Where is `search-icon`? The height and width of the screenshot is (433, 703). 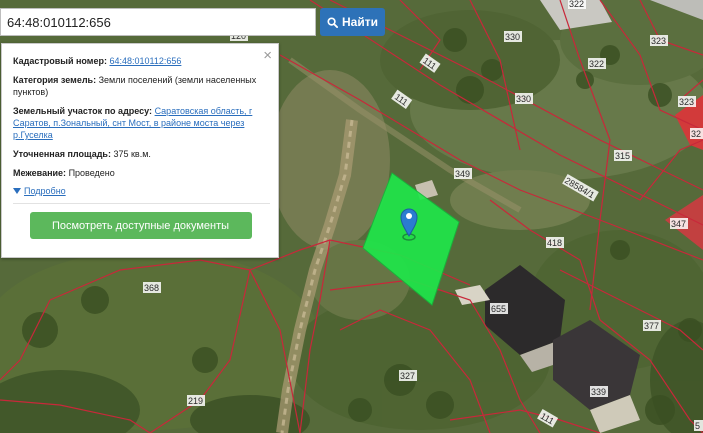
search-icon is located at coordinates (332, 22).